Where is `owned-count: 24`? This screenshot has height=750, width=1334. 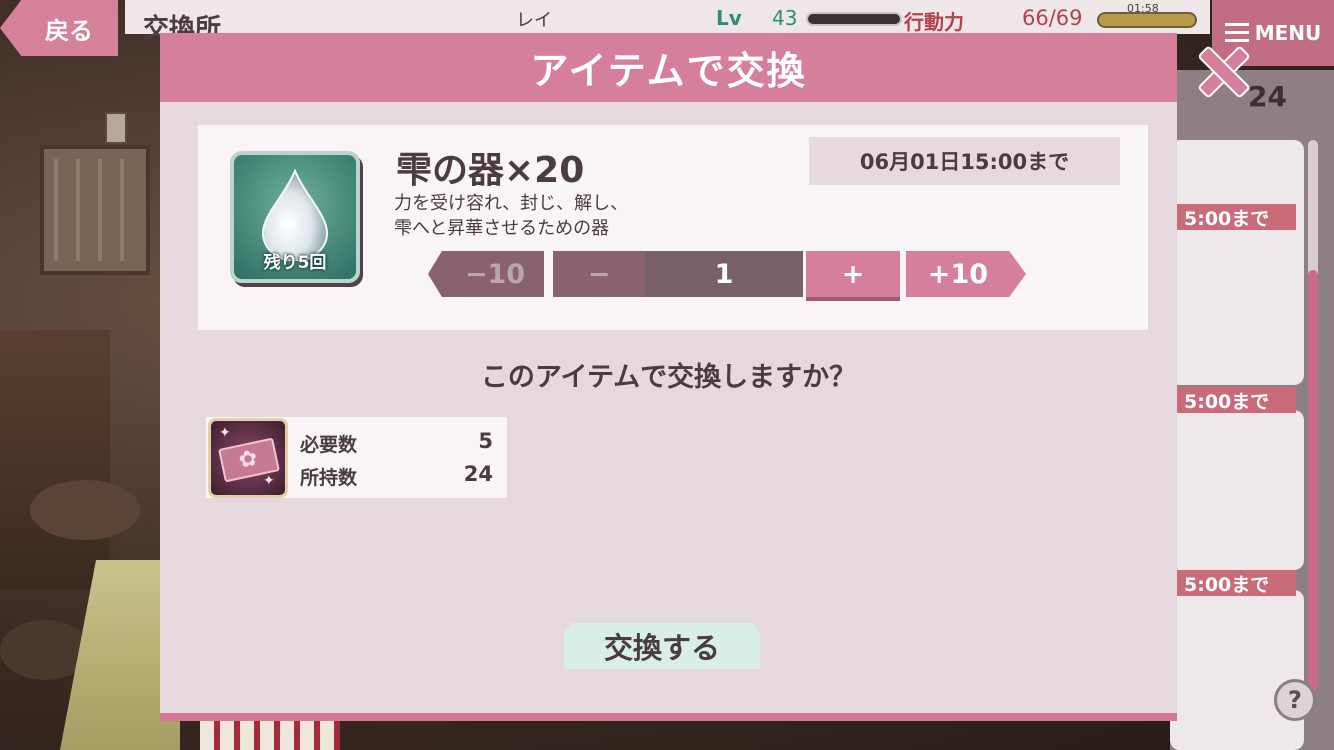
owned-count: 24 is located at coordinates (1267, 96).